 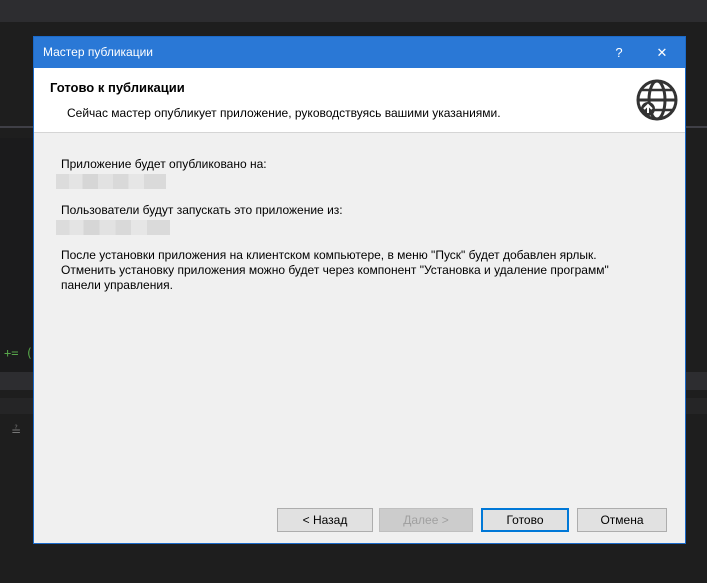 What do you see at coordinates (113, 227) in the screenshot?
I see `launch-location-value` at bounding box center [113, 227].